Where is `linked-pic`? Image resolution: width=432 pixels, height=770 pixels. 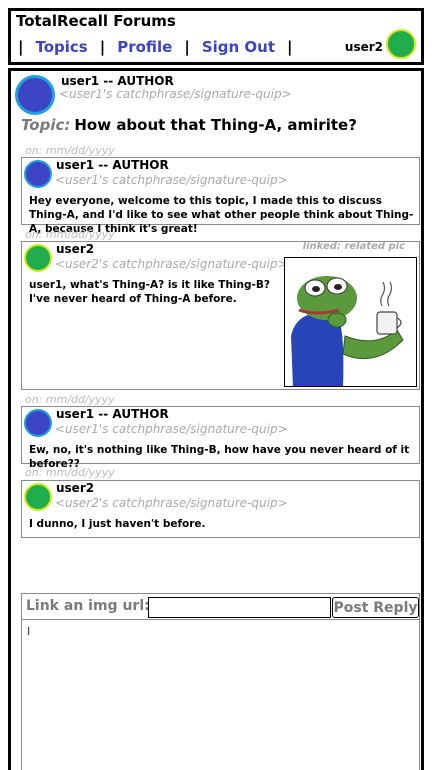 linked-pic is located at coordinates (350, 322).